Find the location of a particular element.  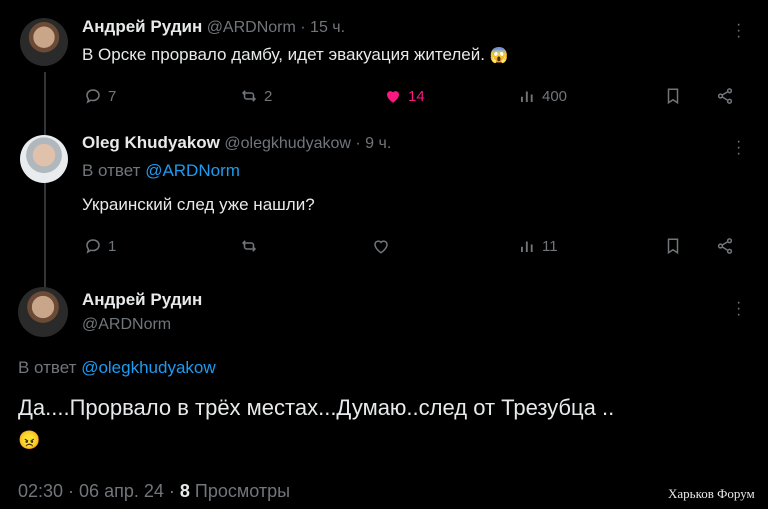

reply-count: 7 is located at coordinates (112, 96).